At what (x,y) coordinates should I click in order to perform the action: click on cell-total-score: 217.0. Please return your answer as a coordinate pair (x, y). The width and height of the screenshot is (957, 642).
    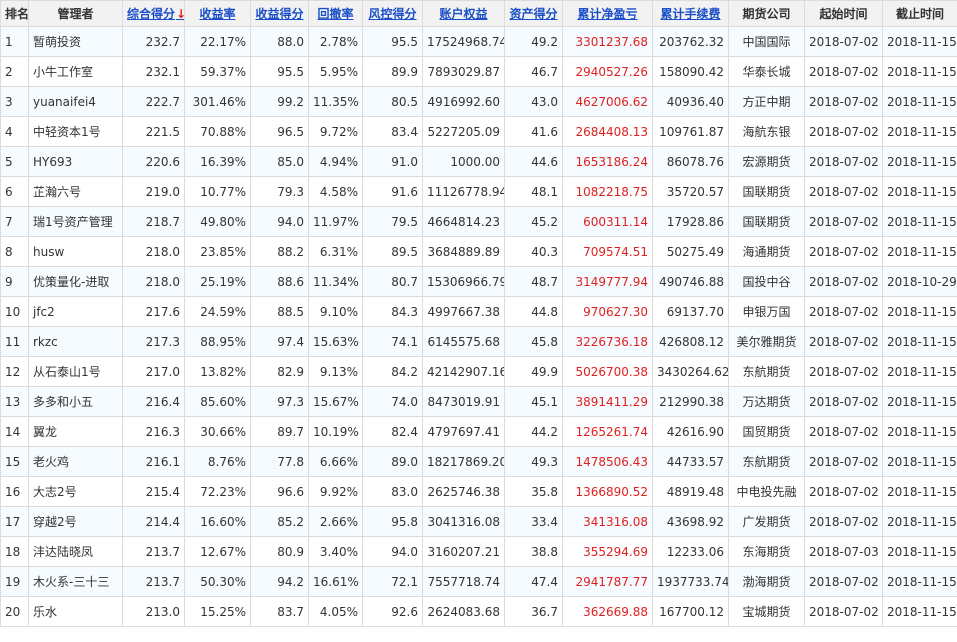
    Looking at the image, I should click on (153, 371).